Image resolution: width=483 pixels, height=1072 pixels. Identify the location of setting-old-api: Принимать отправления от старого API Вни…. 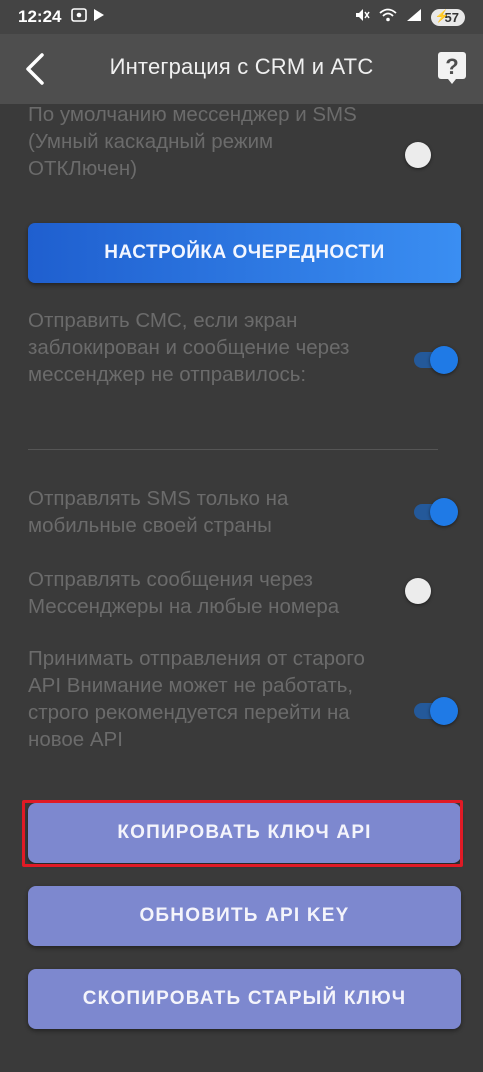
(248, 699).